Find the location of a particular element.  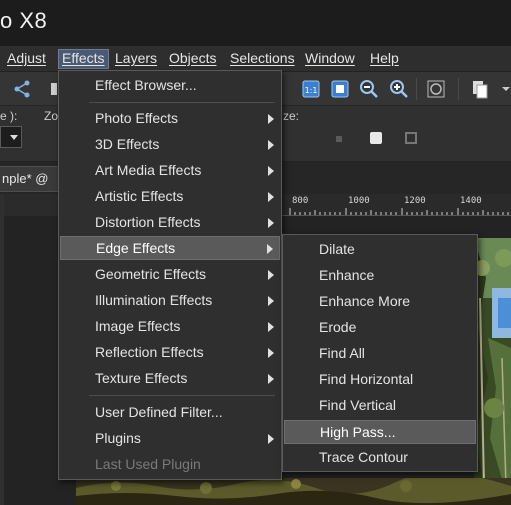

horizontal-ruler: 800 1000 1200 1400 is located at coordinates (396, 205).